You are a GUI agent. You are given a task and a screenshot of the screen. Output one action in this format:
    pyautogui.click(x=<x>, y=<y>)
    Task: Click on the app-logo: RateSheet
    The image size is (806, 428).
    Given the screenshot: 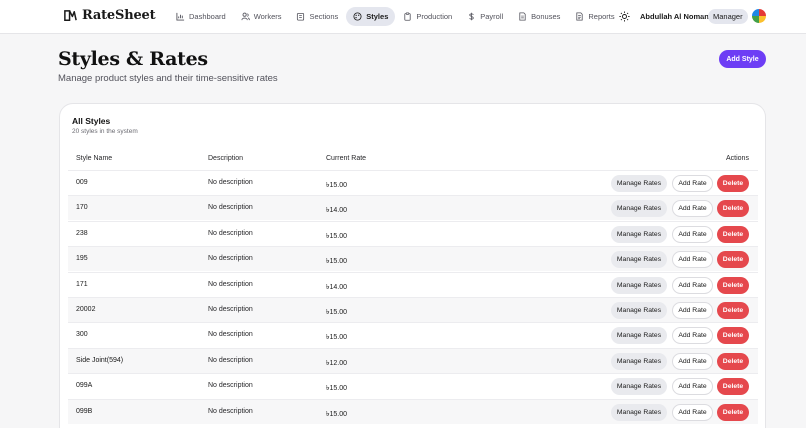 What is the action you would take?
    pyautogui.click(x=109, y=15)
    